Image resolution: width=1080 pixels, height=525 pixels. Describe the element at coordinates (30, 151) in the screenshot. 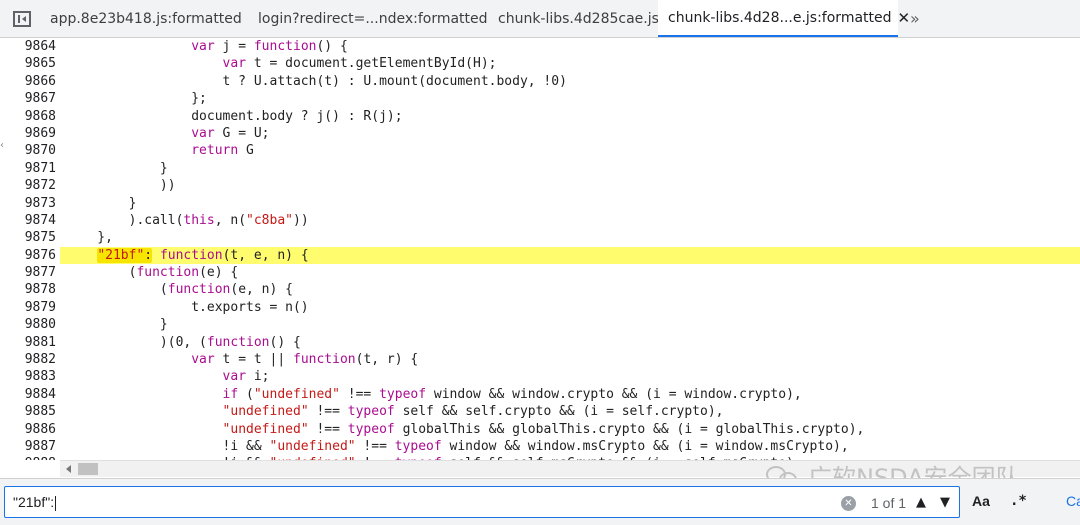

I see `line-number: 9870` at that location.